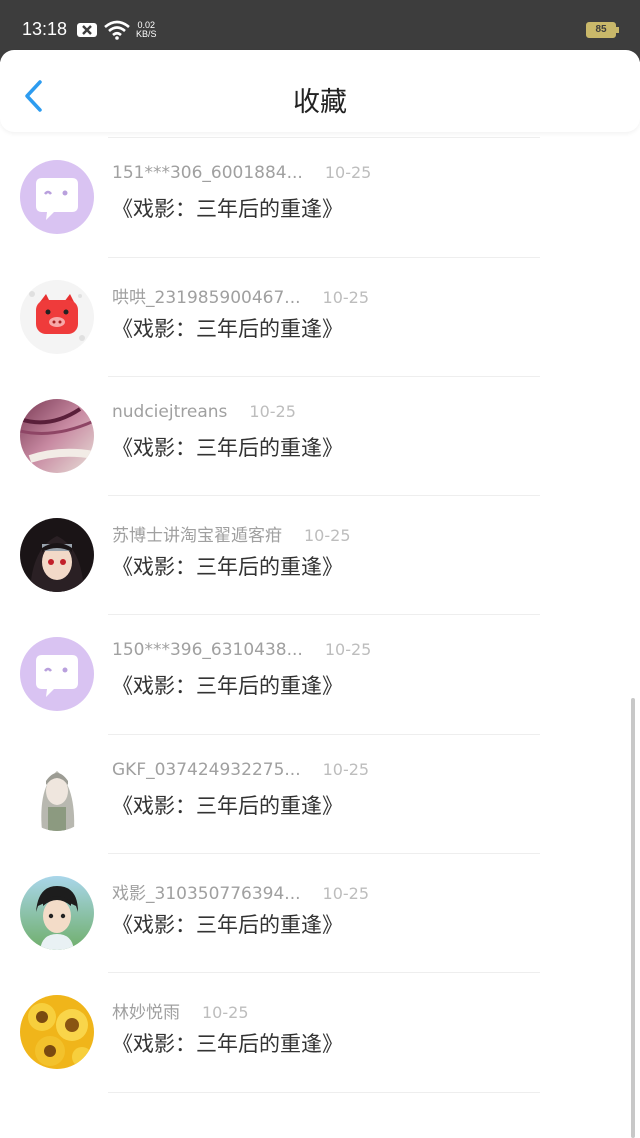 This screenshot has width=640, height=1138. I want to click on username: nudciejtreans, so click(169, 412).